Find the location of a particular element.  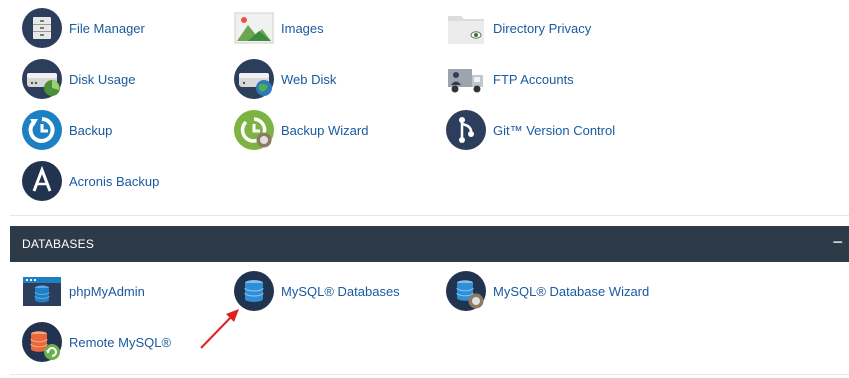

directory-privacy-label: Directory Privacy is located at coordinates (542, 28).